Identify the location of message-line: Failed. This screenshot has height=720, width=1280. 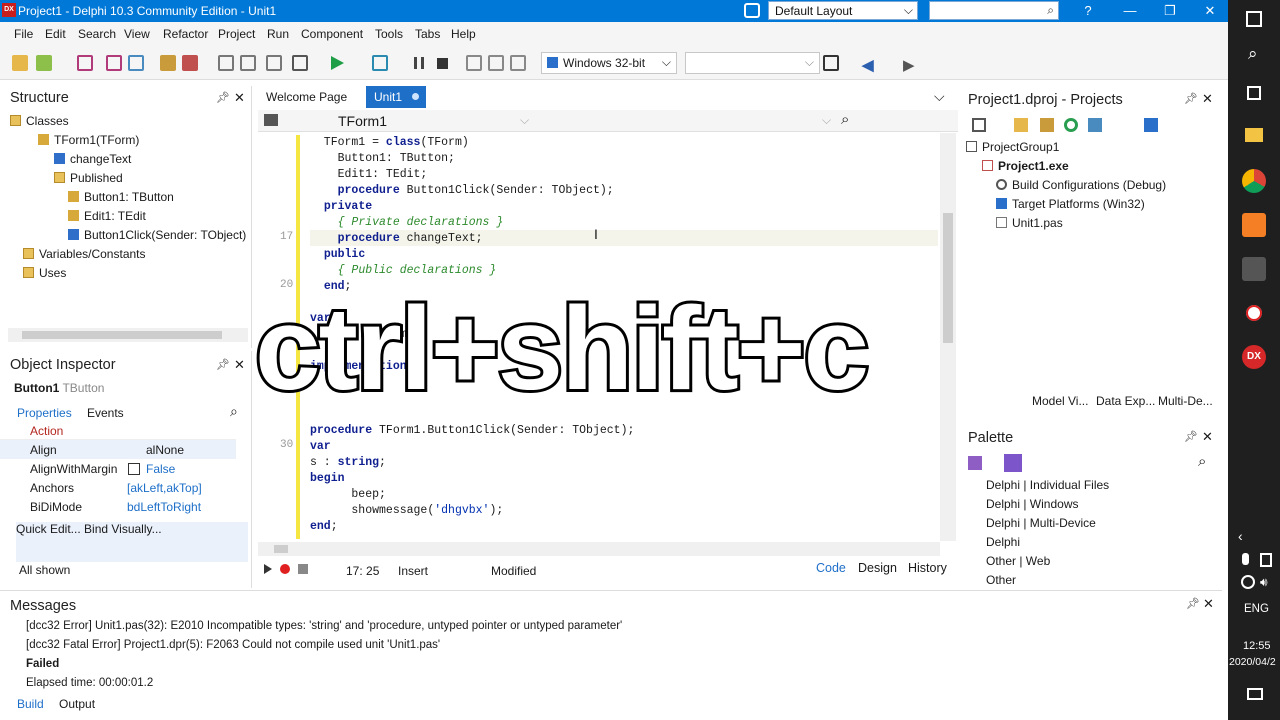
(42, 664).